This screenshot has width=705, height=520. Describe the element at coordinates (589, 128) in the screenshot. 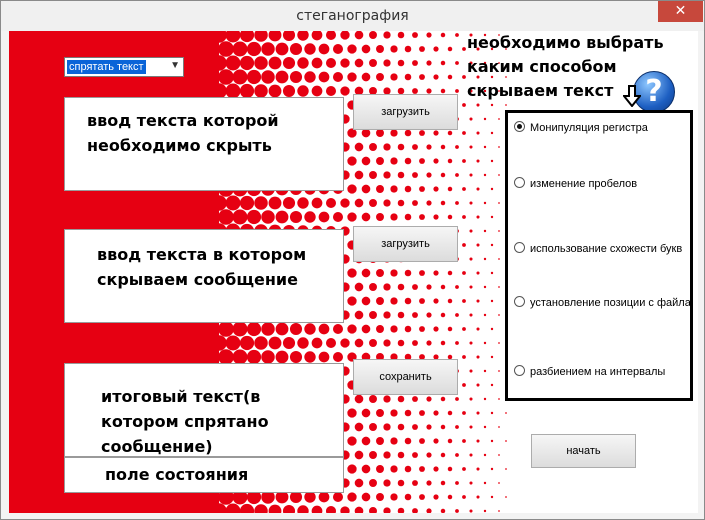

I see `radio-label-0: Монипуляция регистра` at that location.